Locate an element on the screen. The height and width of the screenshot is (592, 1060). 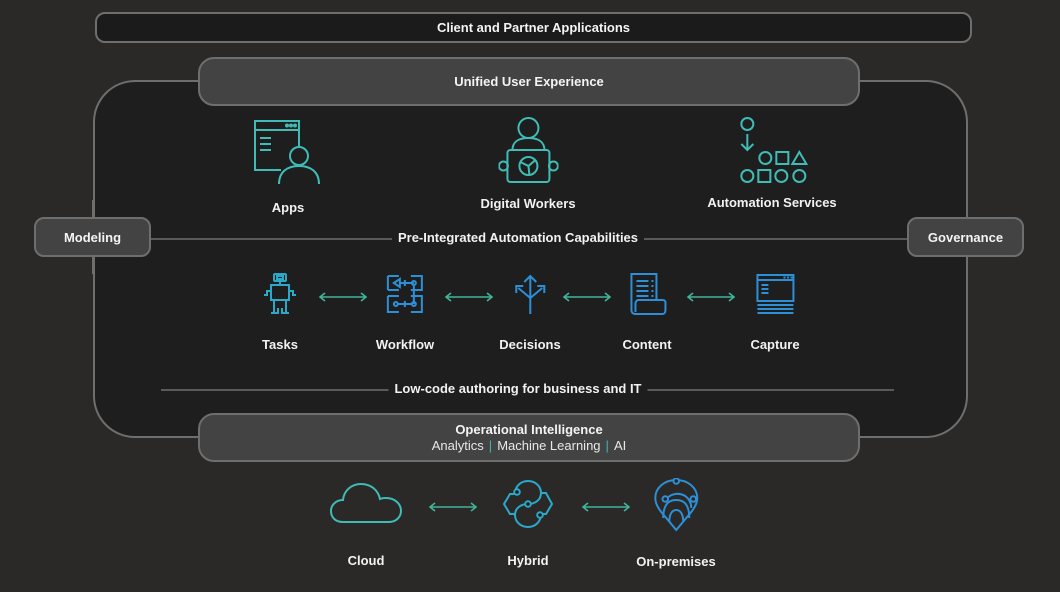
arrow-content-capture is located at coordinates (711, 297).